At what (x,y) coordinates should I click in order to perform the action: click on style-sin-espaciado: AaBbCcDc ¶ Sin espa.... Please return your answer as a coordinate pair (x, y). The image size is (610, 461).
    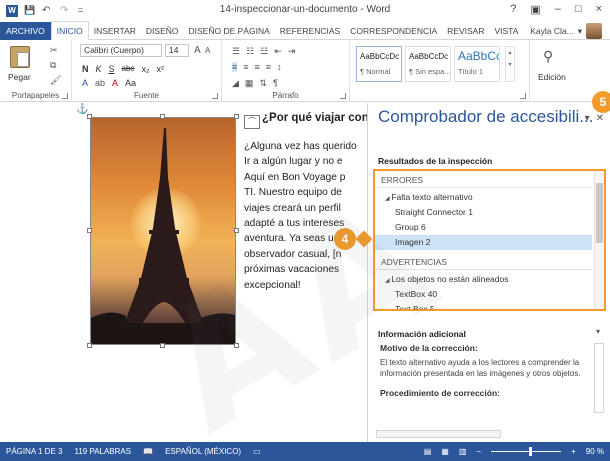
    Looking at the image, I should click on (428, 64).